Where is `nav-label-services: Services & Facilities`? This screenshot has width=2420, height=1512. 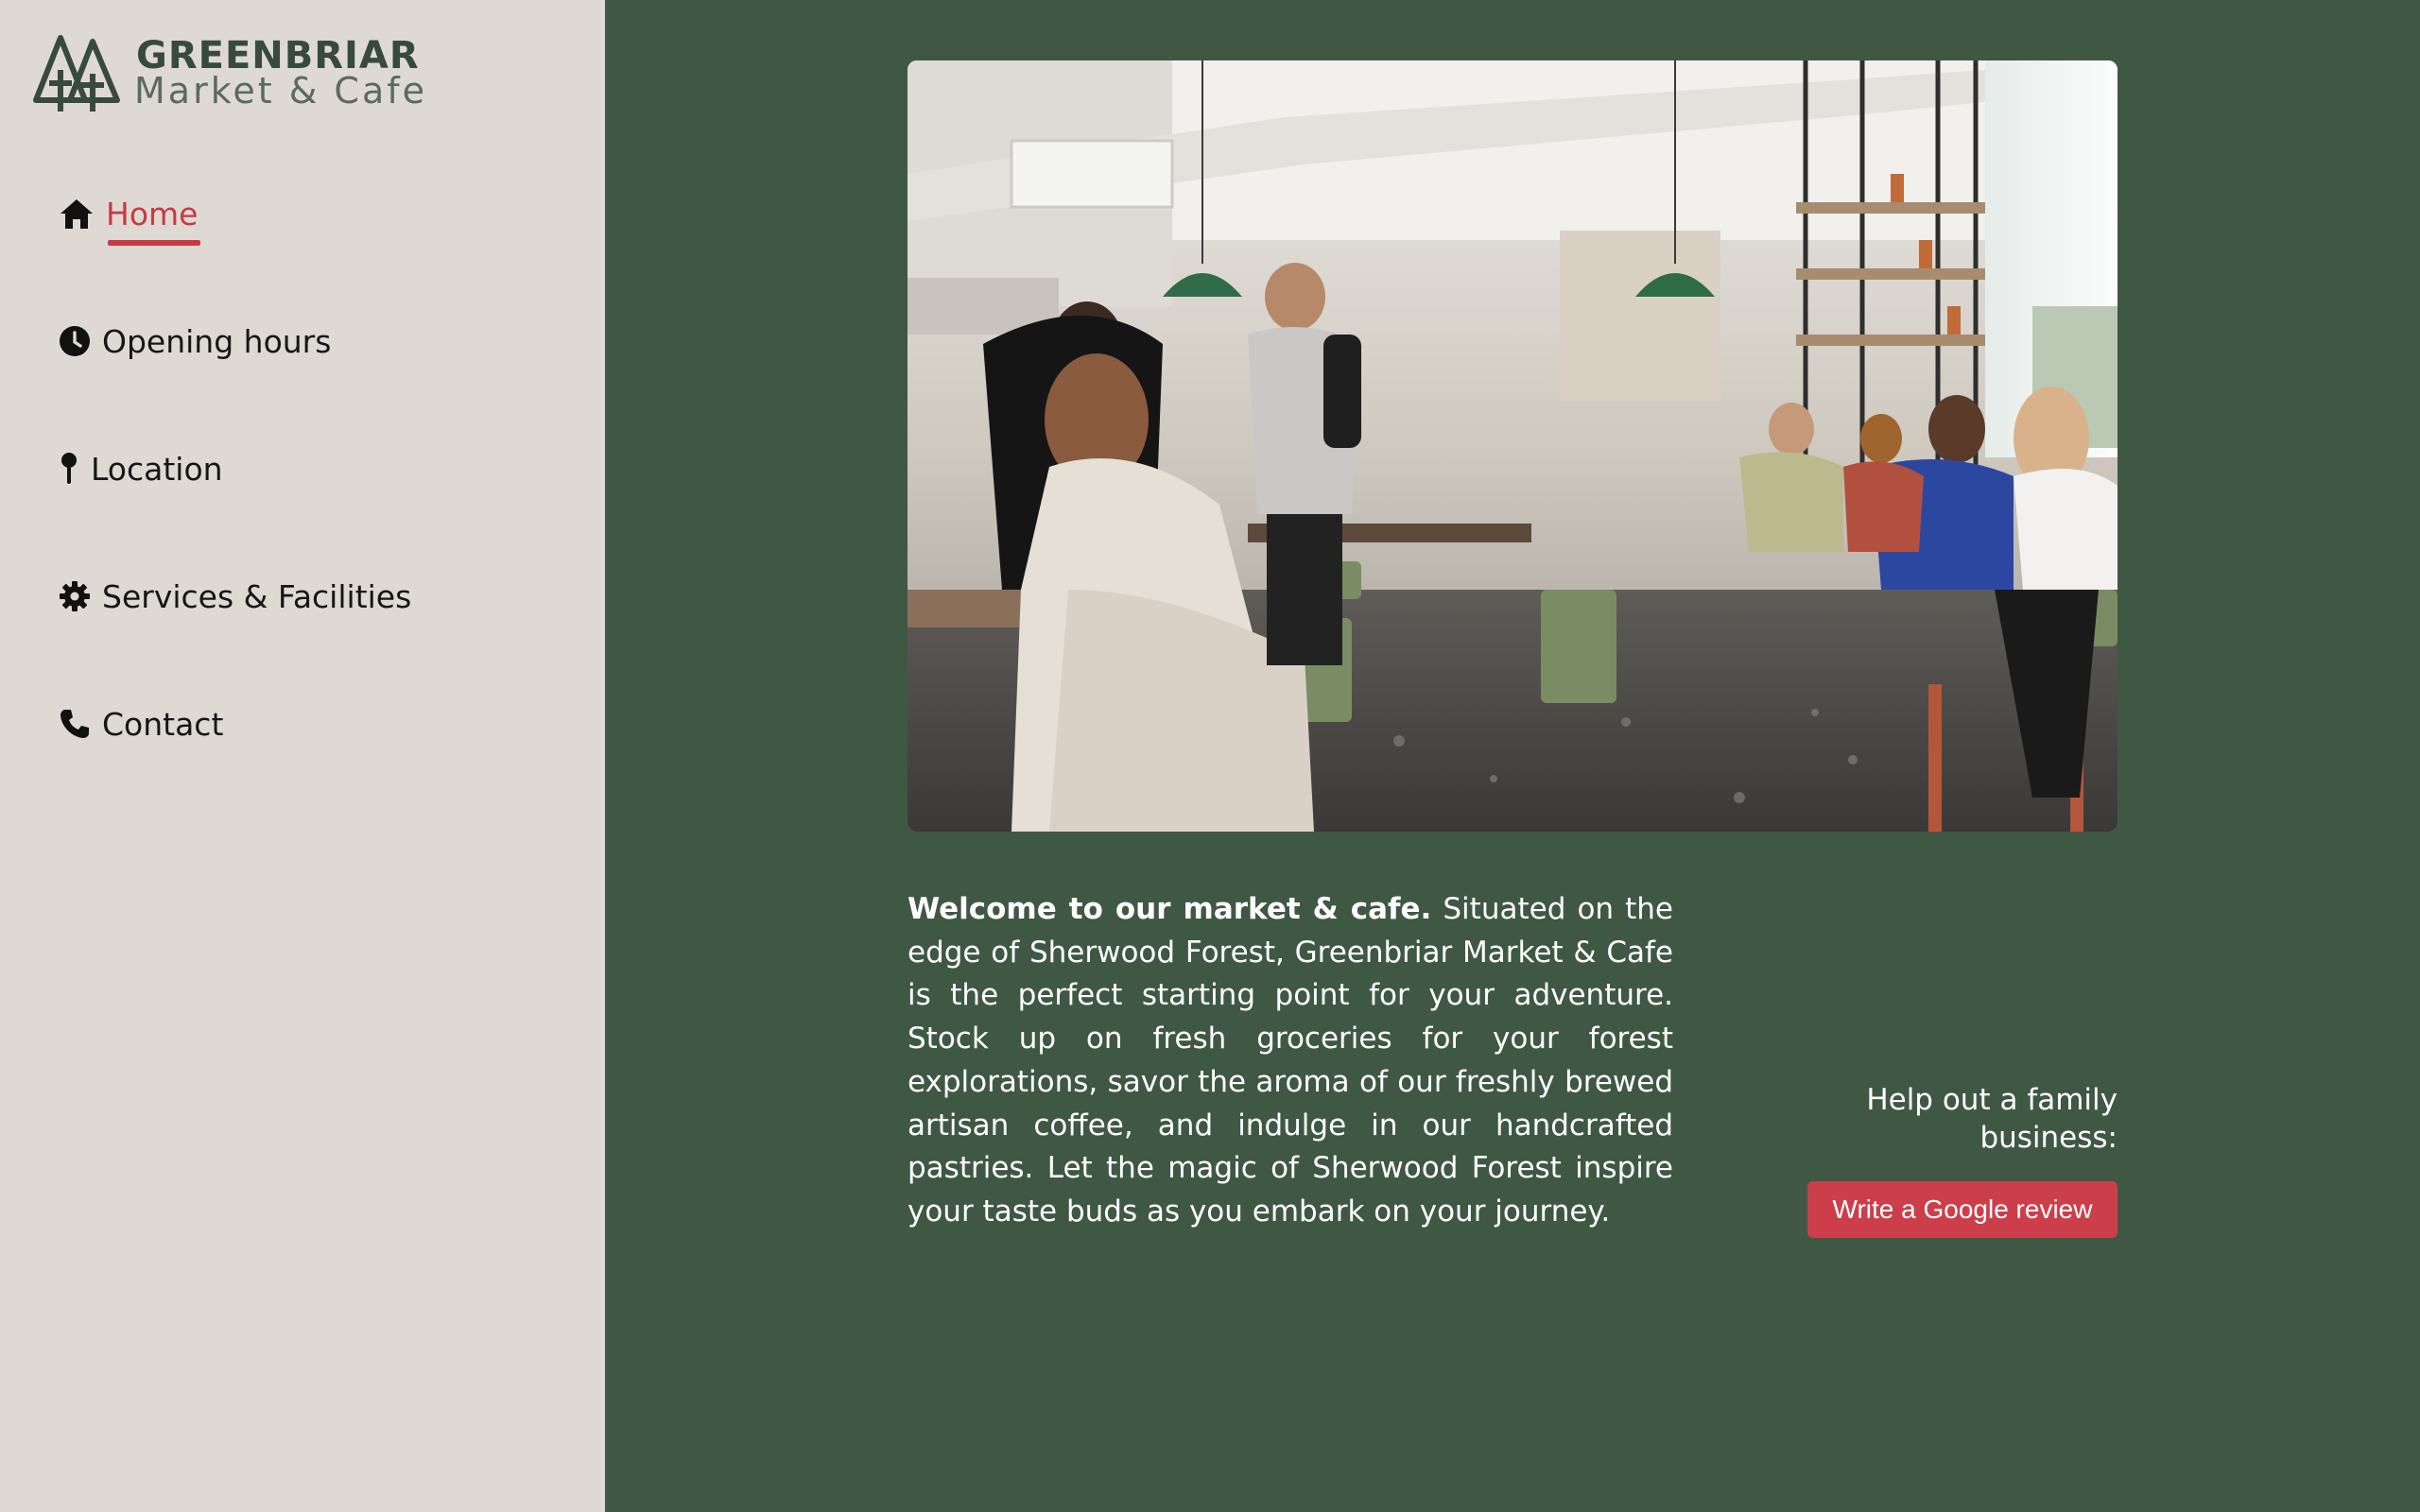 nav-label-services: Services & Facilities is located at coordinates (257, 596).